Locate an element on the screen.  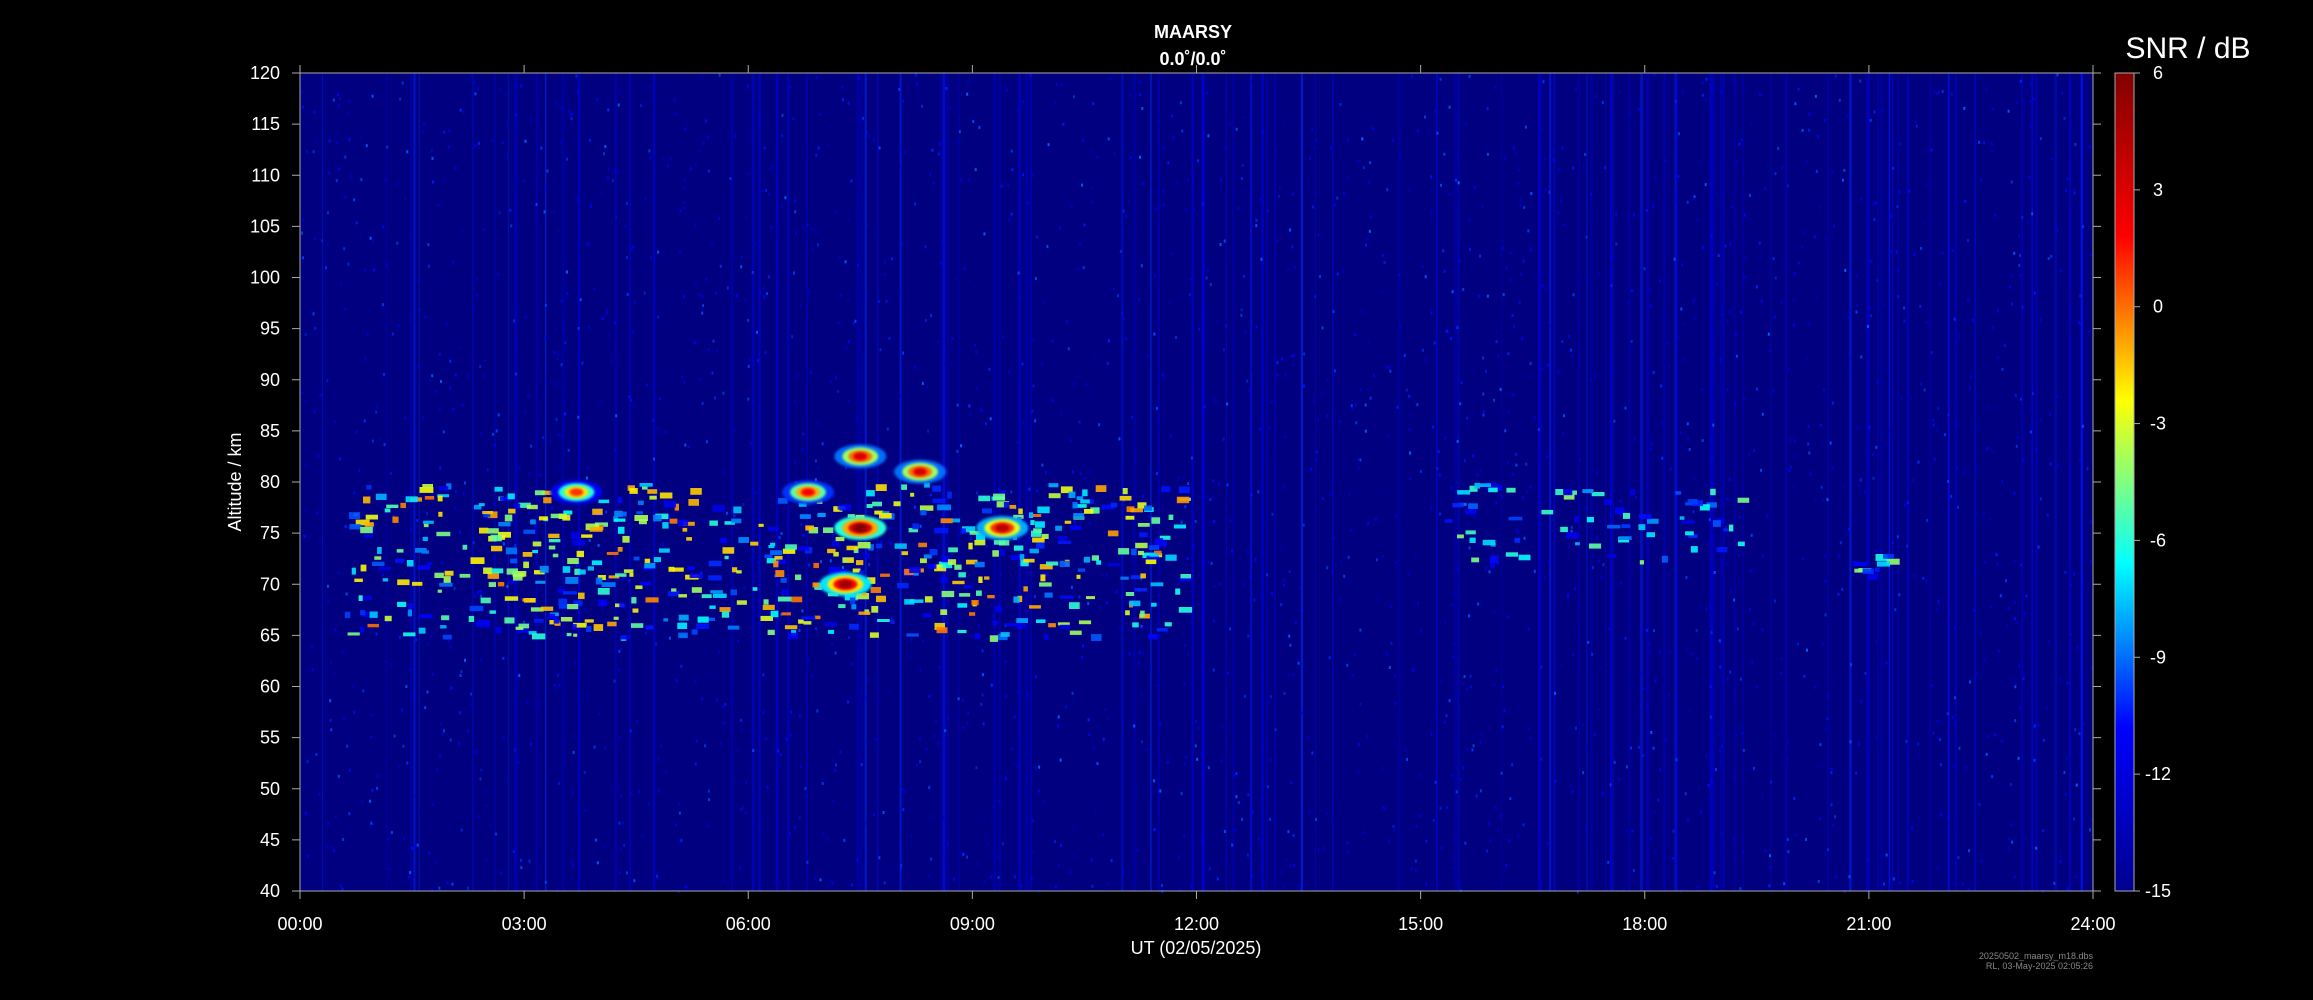
x-tick-label: 15:00 is located at coordinates (1420, 924).